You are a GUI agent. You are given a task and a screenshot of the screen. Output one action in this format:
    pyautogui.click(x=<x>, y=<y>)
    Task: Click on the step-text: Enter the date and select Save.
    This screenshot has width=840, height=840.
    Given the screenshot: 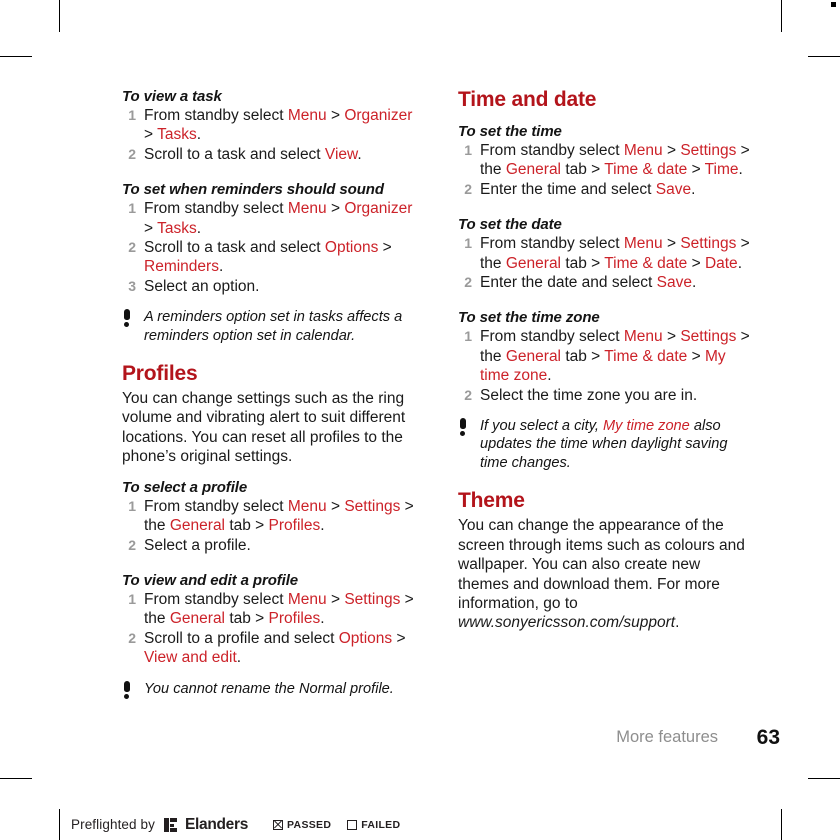 What is the action you would take?
    pyautogui.click(x=588, y=283)
    